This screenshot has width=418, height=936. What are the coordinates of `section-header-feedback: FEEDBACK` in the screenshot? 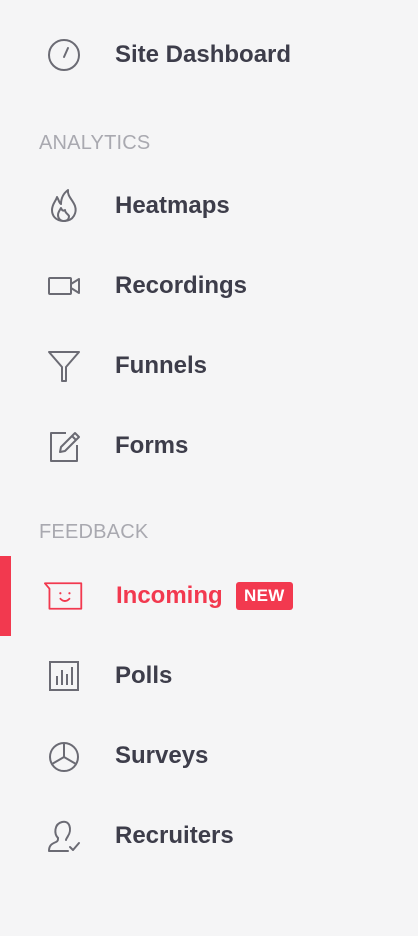 It's located at (94, 532).